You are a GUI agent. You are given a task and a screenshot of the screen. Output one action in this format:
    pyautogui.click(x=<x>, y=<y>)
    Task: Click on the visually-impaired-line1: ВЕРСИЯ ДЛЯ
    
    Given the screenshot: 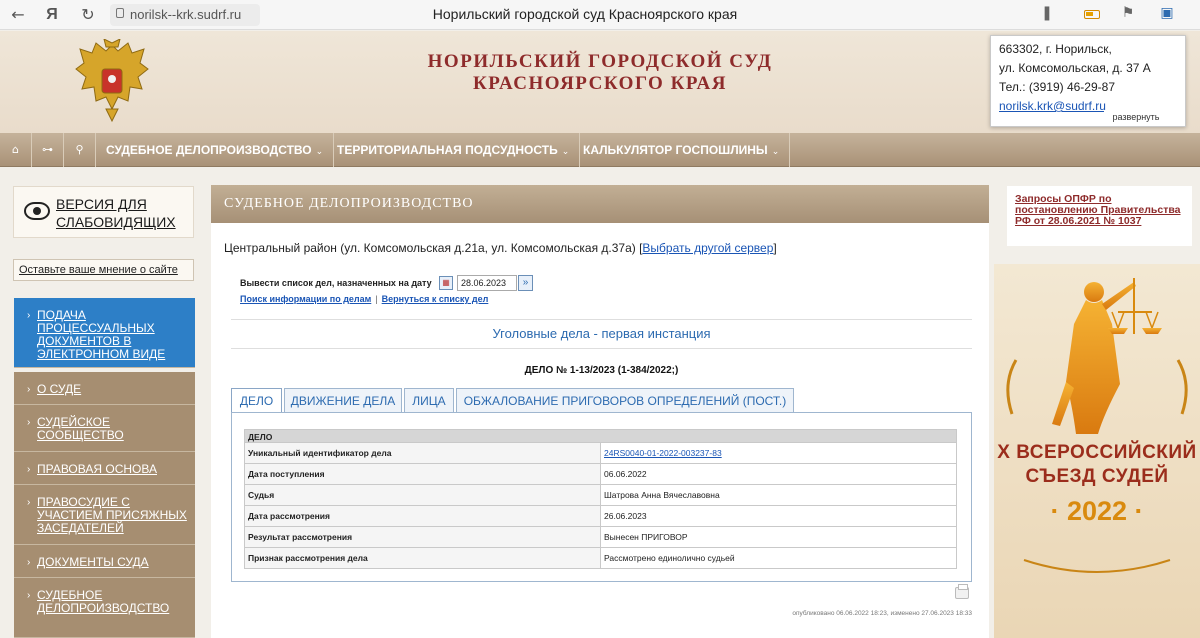 What is the action you would take?
    pyautogui.click(x=101, y=204)
    